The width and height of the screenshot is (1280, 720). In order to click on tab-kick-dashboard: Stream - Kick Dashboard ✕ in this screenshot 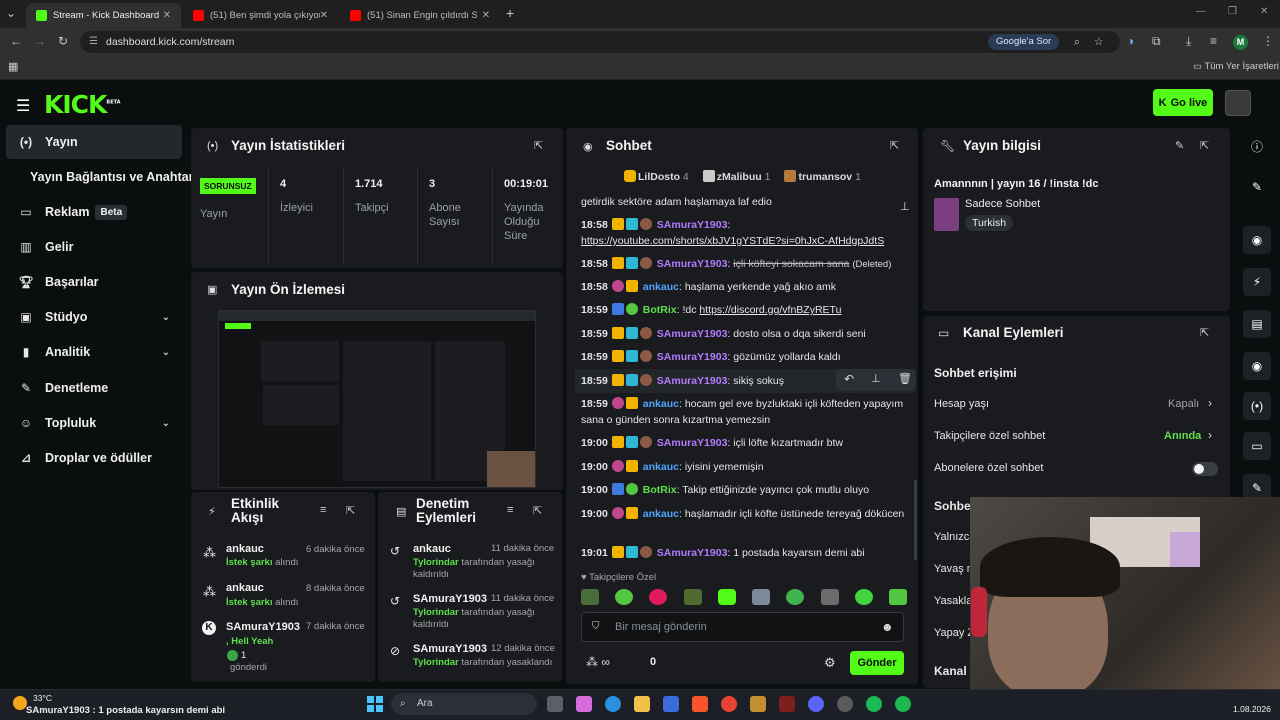, I will do `click(103, 15)`.